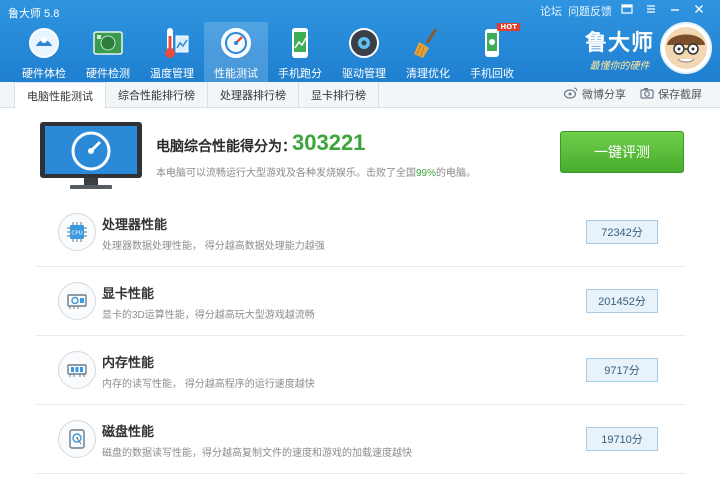 This screenshot has height=482, width=720. I want to click on brand-slogan: 最懂你的硬件, so click(619, 66).